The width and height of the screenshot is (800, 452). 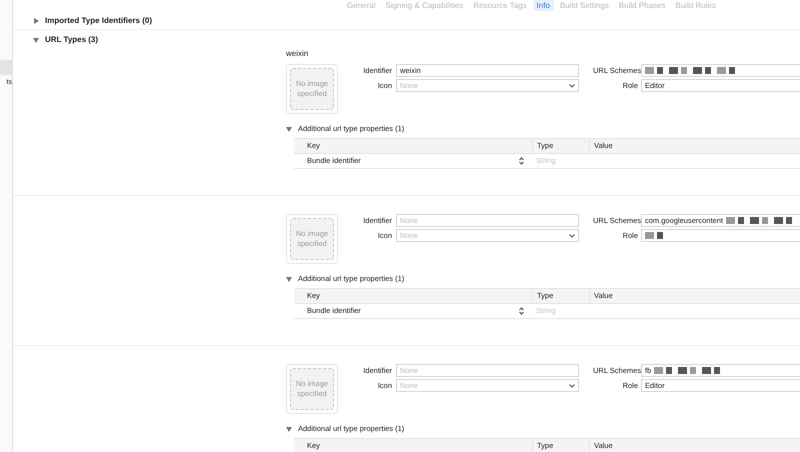 I want to click on tab: Info, so click(x=543, y=5).